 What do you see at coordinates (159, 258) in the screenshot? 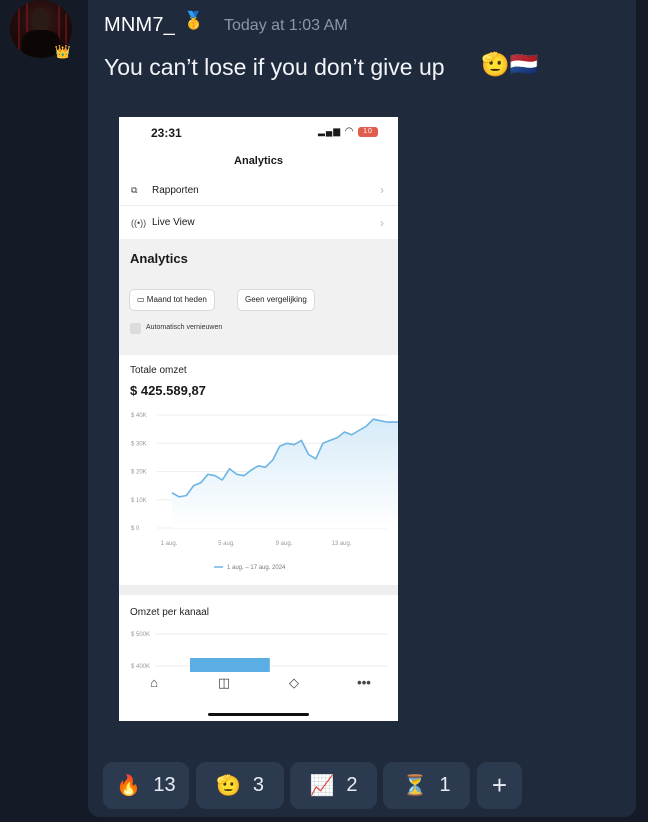
I see `analytics-heading: Analytics` at bounding box center [159, 258].